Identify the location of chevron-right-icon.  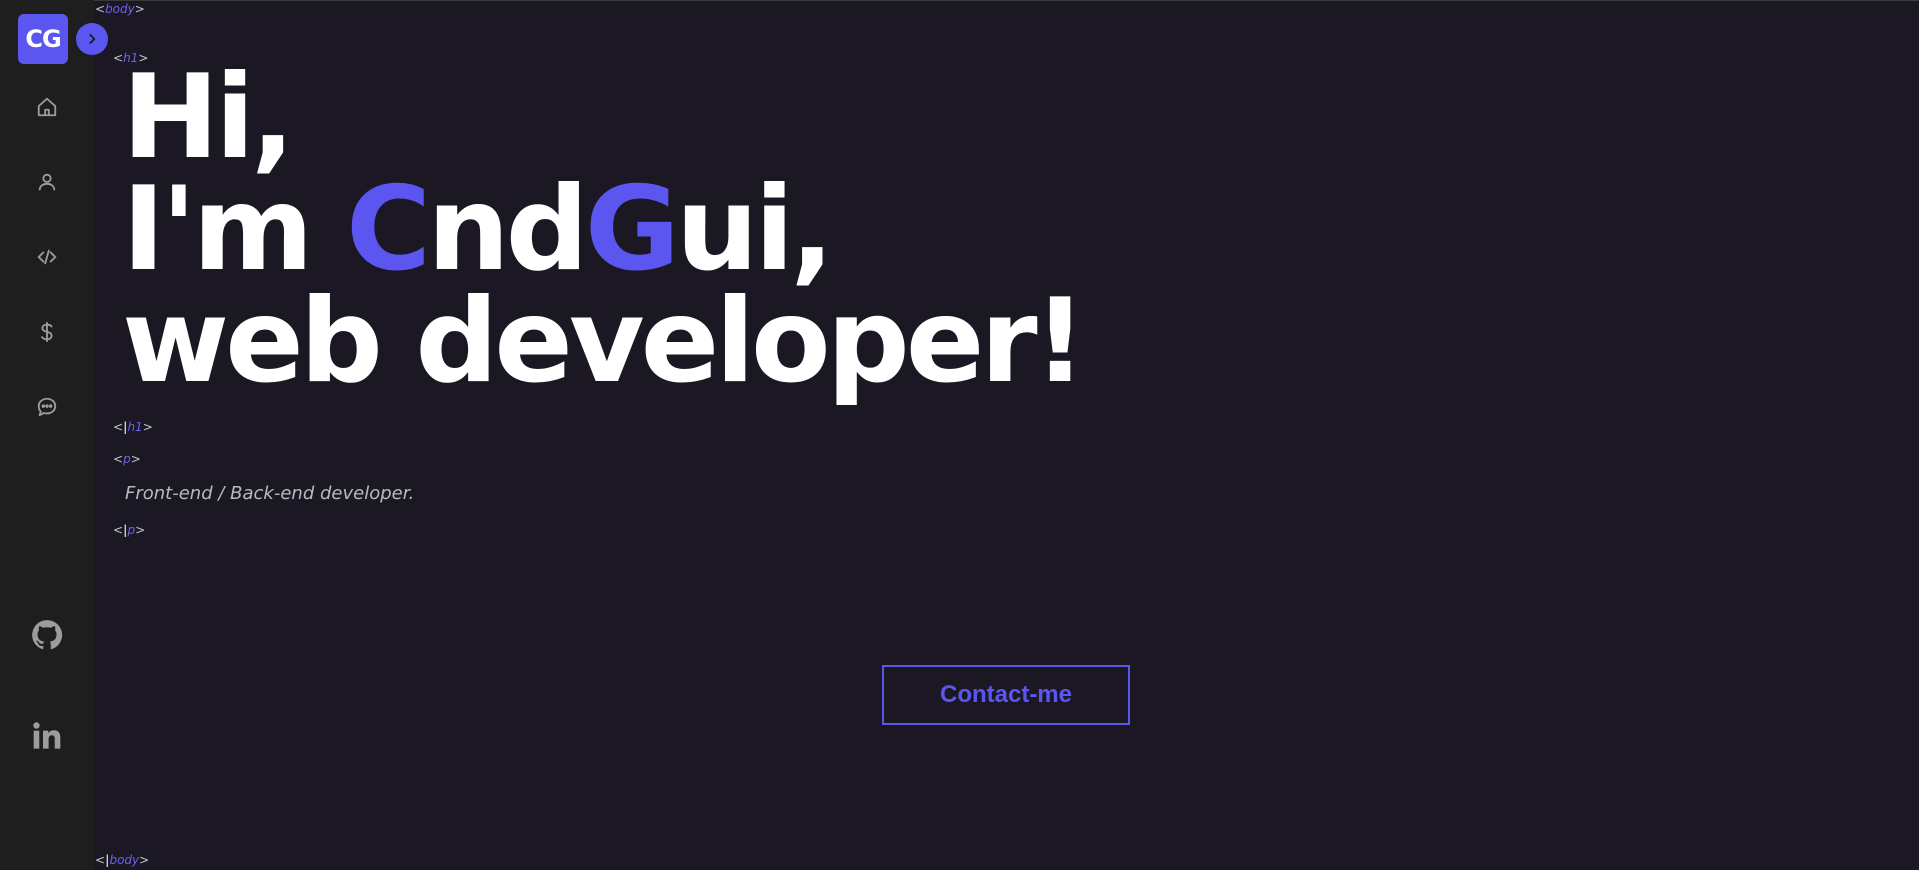
(92, 39).